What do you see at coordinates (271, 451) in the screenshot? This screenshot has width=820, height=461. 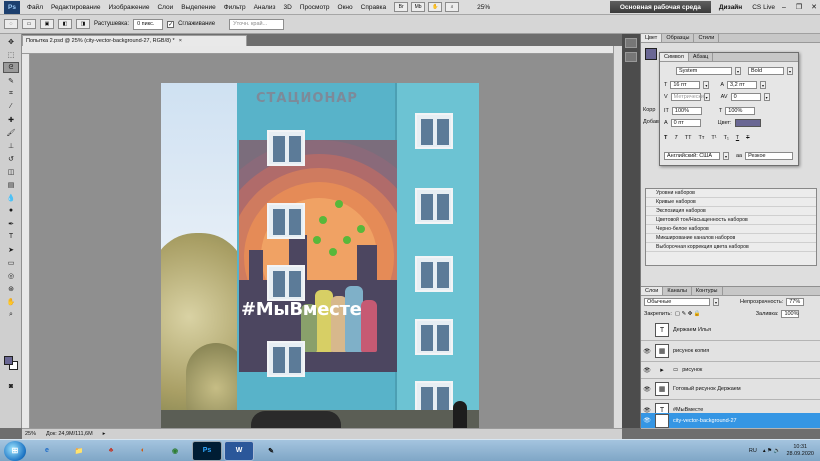 I see `app-icon: ✎` at bounding box center [271, 451].